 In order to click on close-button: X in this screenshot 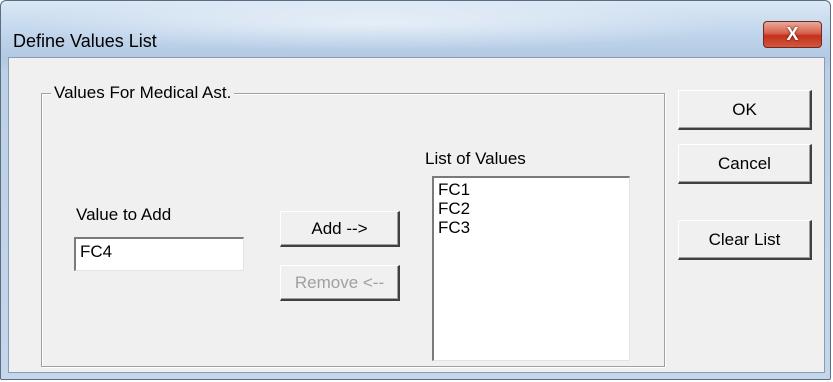, I will do `click(792, 34)`.